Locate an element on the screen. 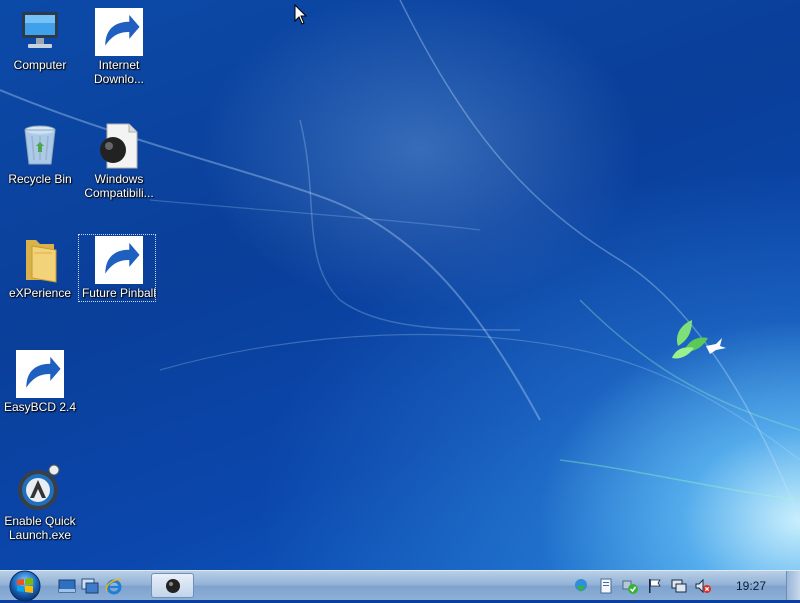  desktop-icon-label: Computer is located at coordinates (40, 65).